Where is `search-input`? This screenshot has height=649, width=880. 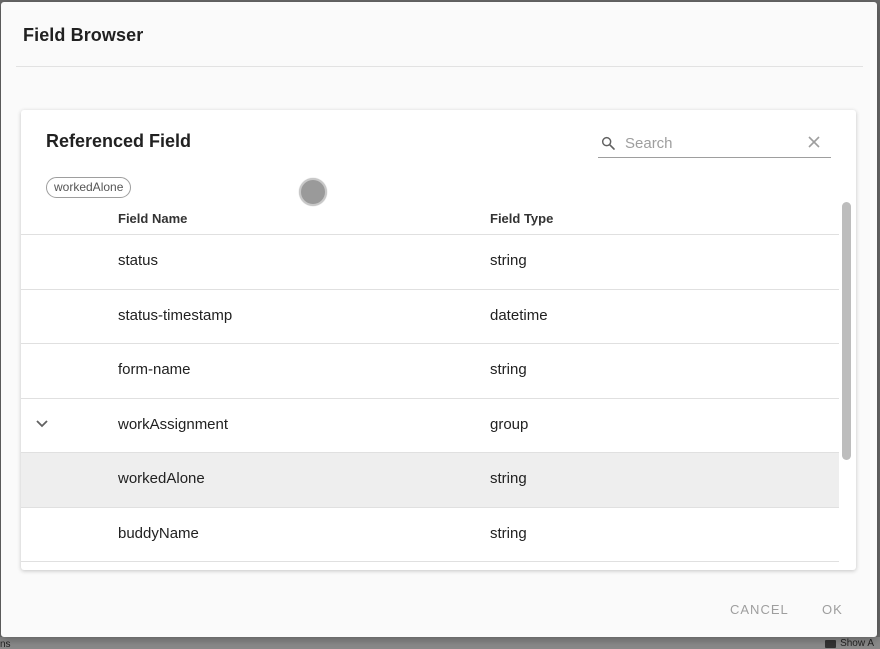
search-input is located at coordinates (710, 143).